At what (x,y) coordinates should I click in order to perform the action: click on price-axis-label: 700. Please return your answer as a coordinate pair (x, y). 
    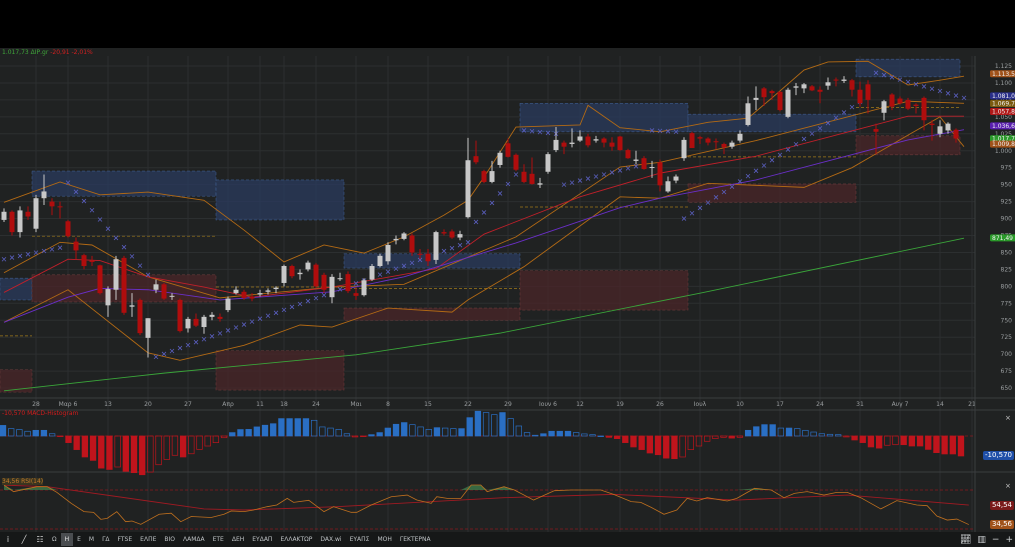
    Looking at the image, I should click on (1007, 354).